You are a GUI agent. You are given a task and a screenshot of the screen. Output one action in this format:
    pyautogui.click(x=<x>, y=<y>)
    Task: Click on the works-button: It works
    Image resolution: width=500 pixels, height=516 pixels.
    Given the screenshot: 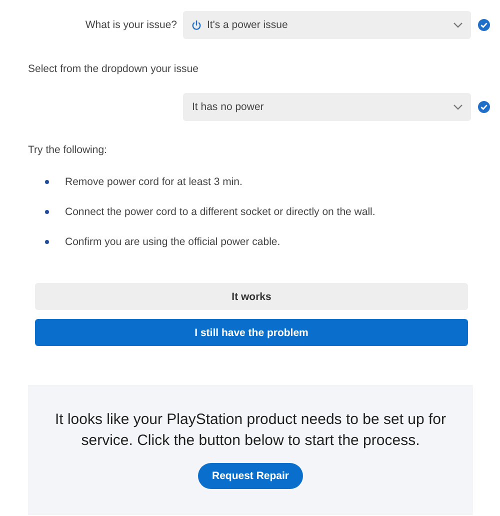 What is the action you would take?
    pyautogui.click(x=251, y=296)
    